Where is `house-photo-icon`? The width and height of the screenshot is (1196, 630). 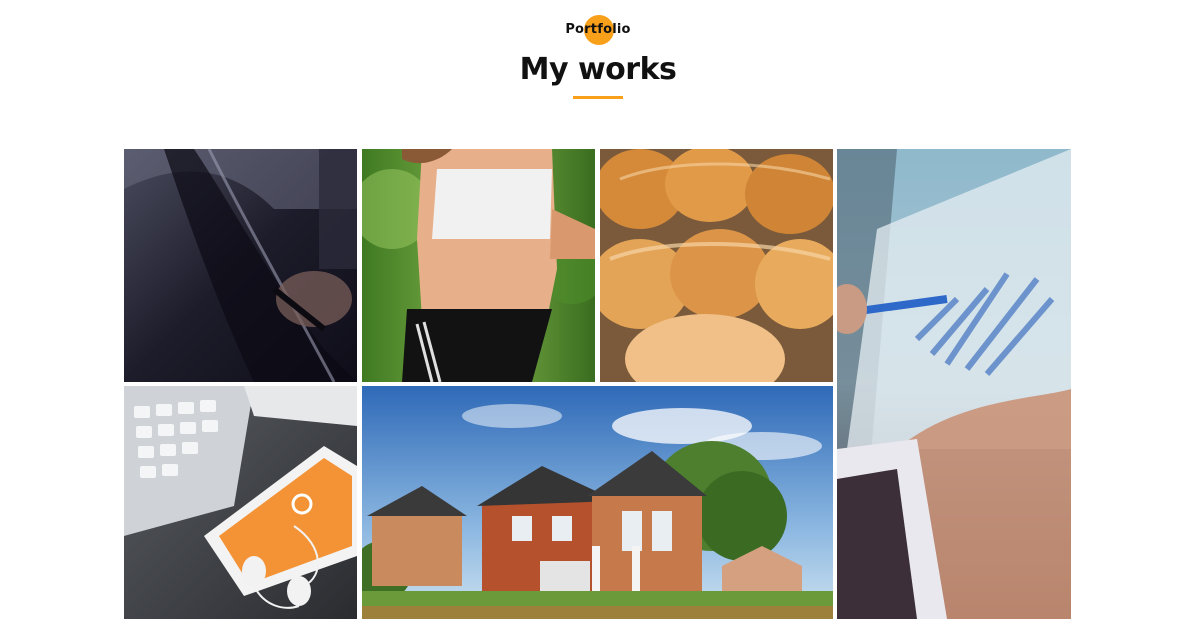 house-photo-icon is located at coordinates (597, 502).